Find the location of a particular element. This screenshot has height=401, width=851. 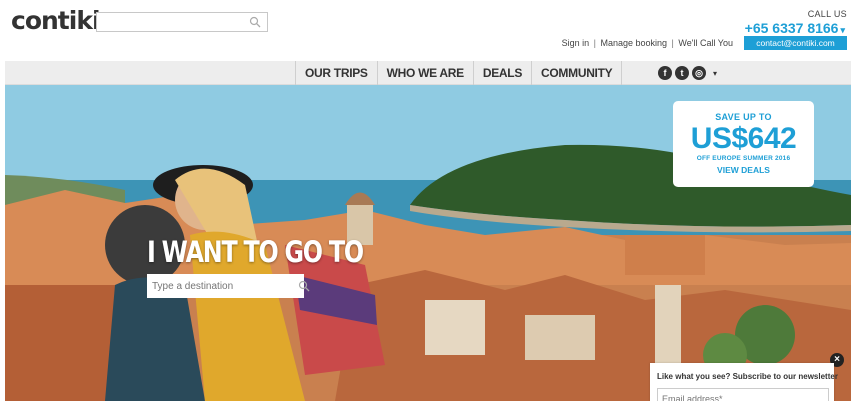

instagram-icon: ◎ is located at coordinates (699, 73).